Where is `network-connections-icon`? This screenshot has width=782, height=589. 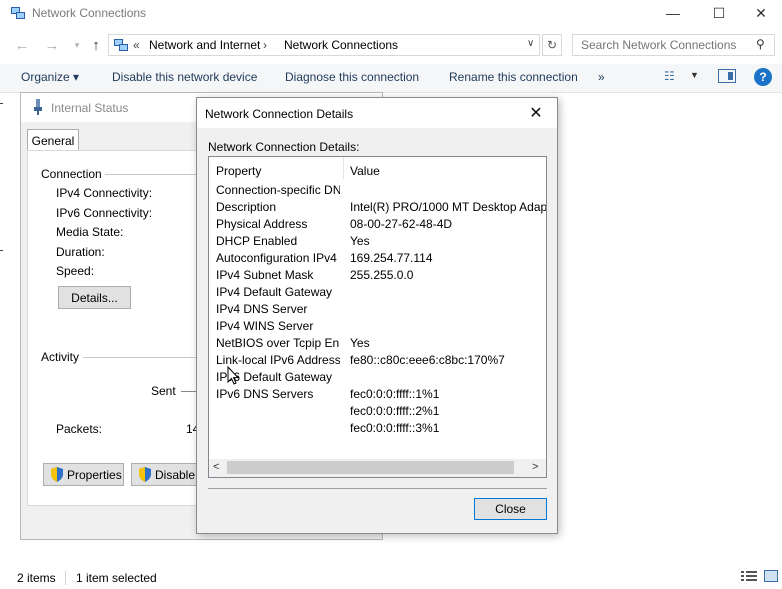 network-connections-icon is located at coordinates (18, 13).